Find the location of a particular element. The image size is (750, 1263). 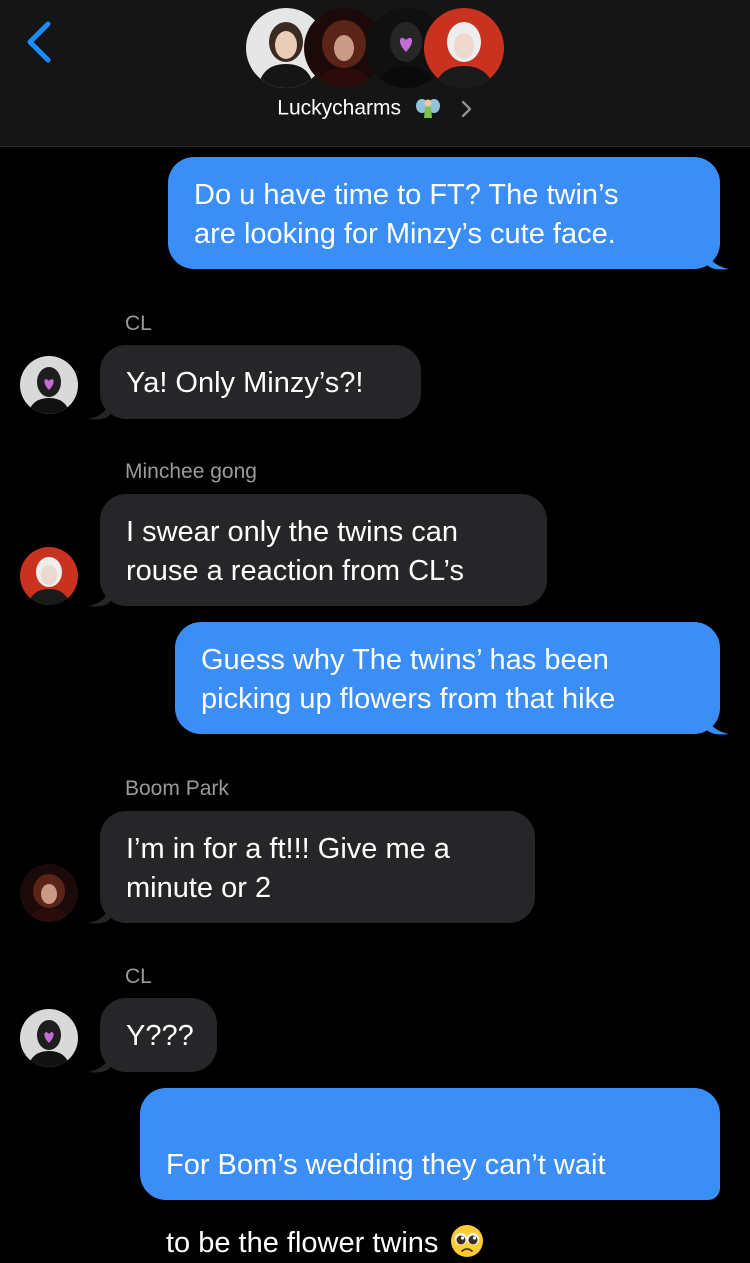

message-text-line: For Bom’s wedding they can’t wait is located at coordinates (386, 1165).